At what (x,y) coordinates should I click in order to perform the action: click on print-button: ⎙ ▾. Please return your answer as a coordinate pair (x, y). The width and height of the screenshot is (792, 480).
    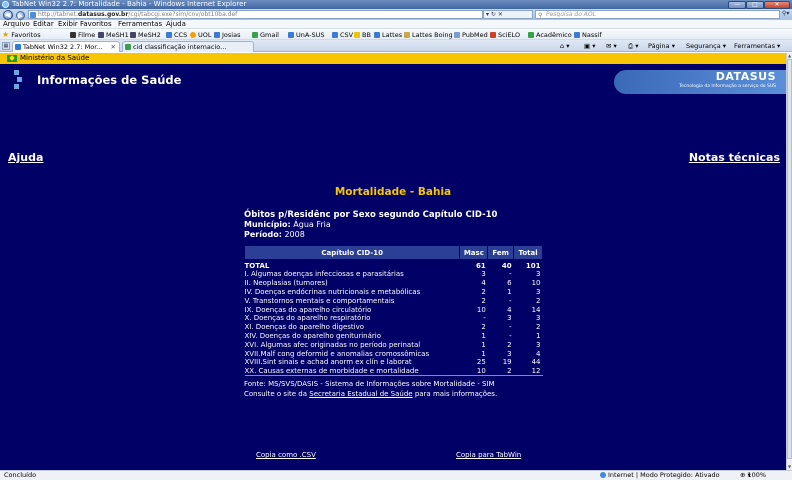
    Looking at the image, I should click on (633, 46).